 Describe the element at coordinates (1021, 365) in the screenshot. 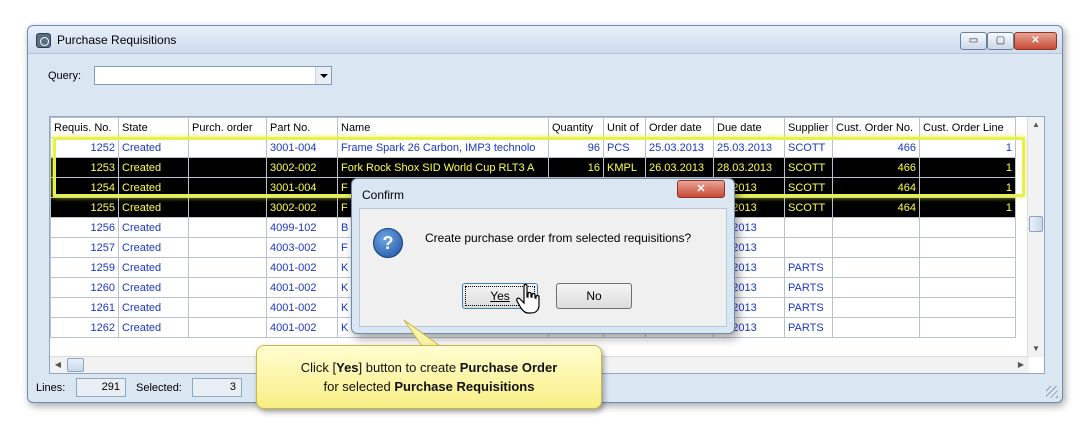

I see `scroll-right-icon: ▶` at that location.